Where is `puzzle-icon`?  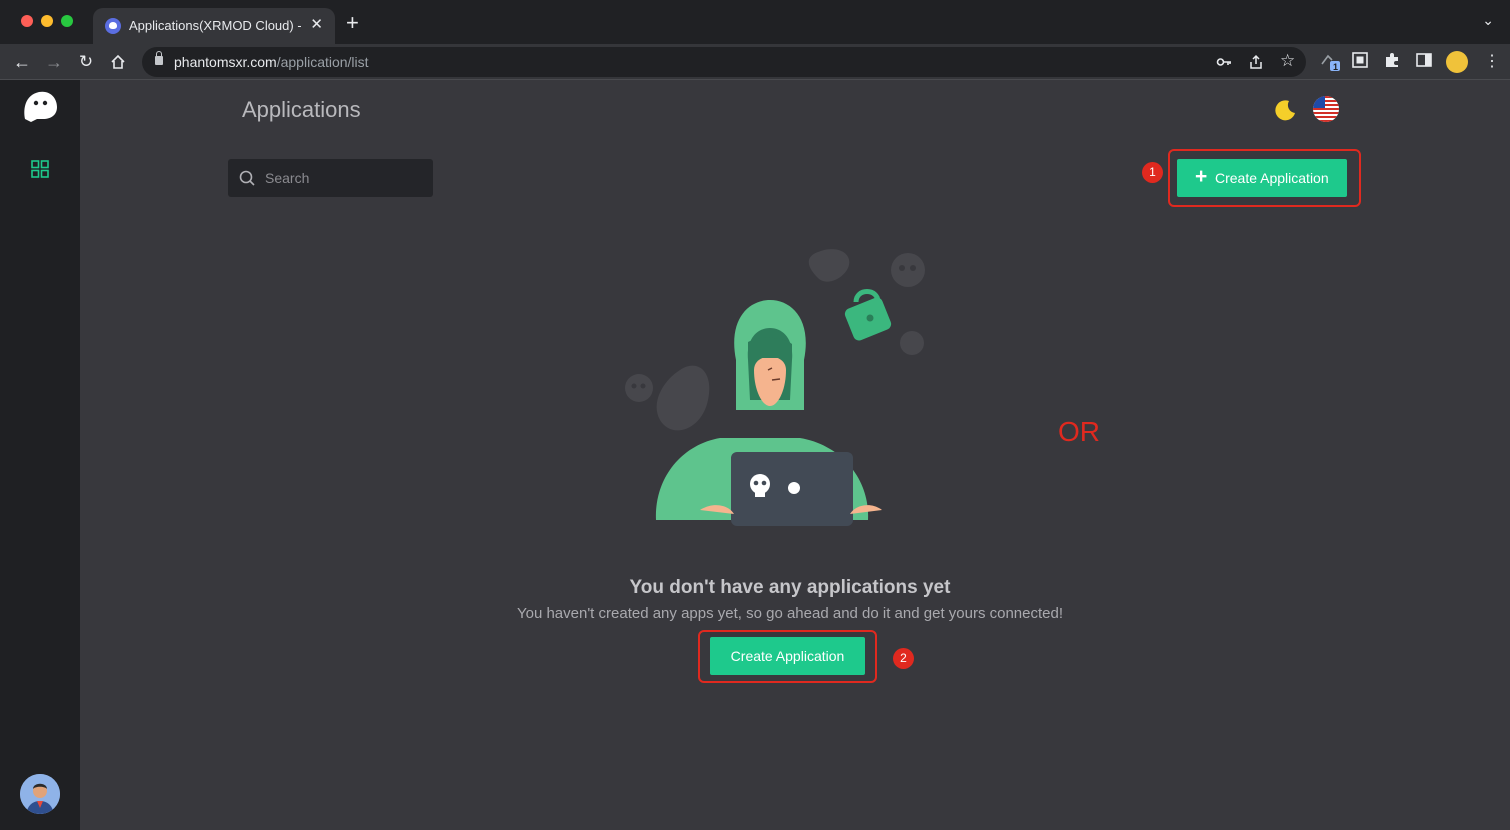 puzzle-icon is located at coordinates (1392, 62).